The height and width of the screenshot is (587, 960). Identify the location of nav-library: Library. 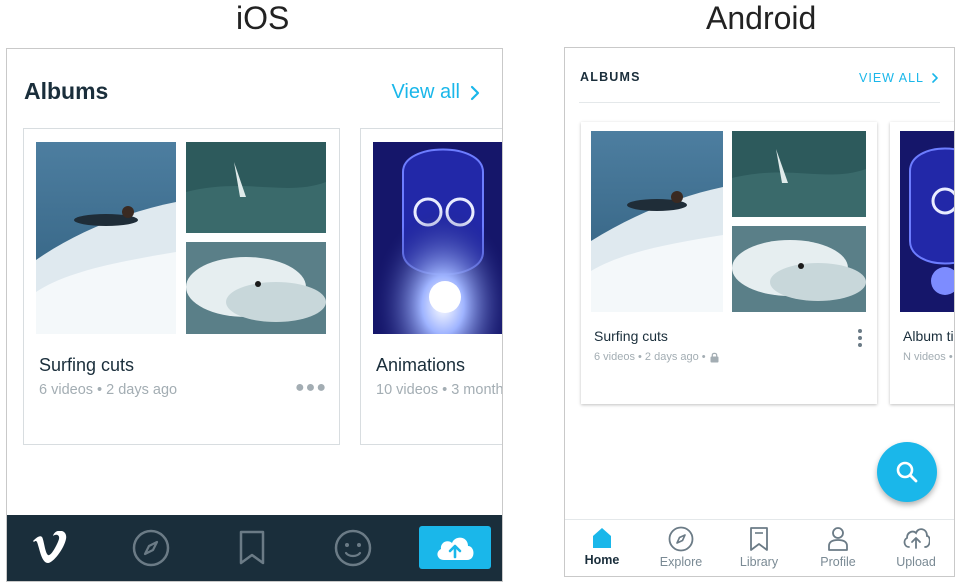
(759, 547).